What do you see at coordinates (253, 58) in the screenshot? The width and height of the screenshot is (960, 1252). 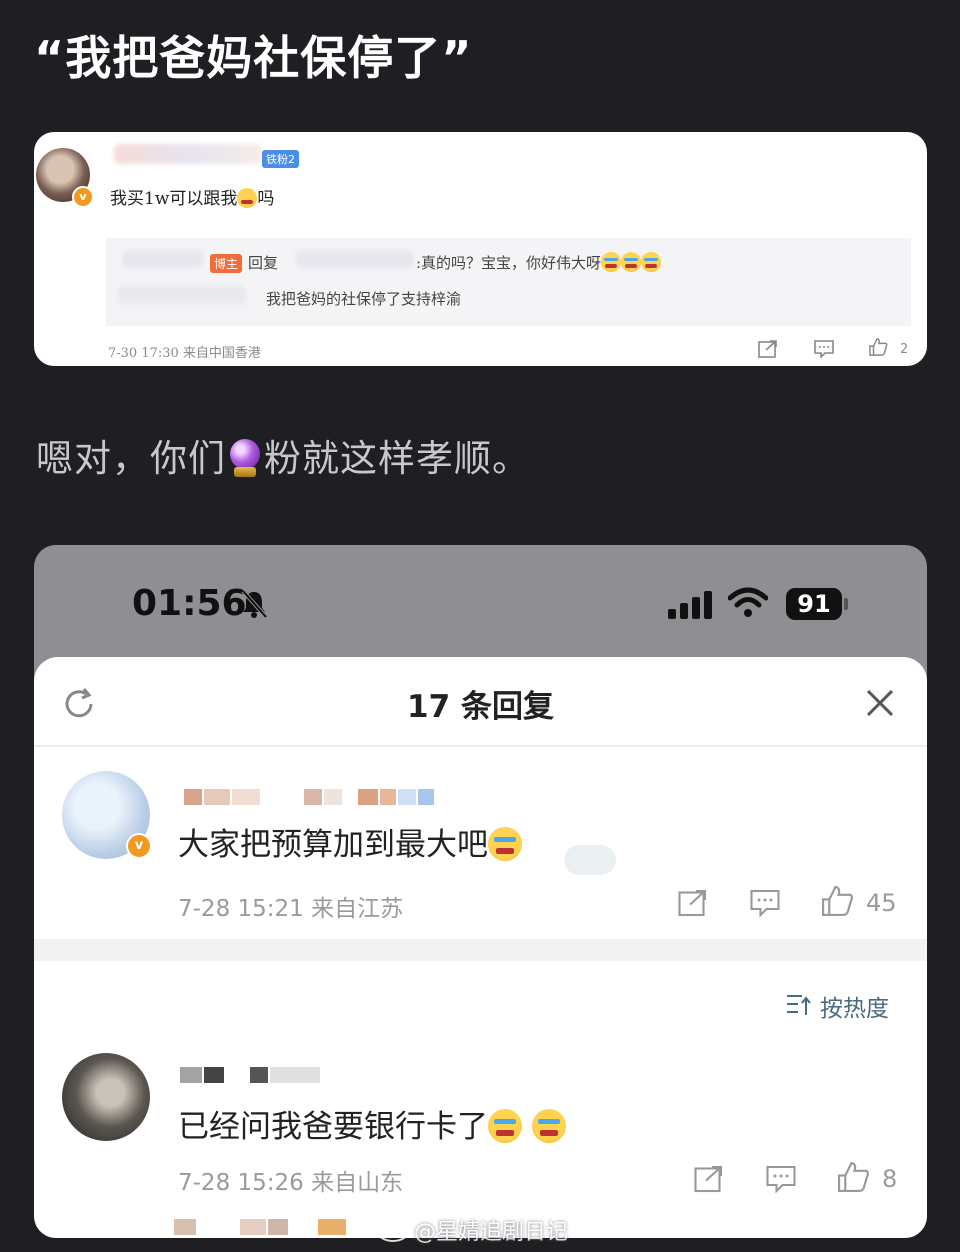 I see `post-title: “我把爸妈社保停了”` at bounding box center [253, 58].